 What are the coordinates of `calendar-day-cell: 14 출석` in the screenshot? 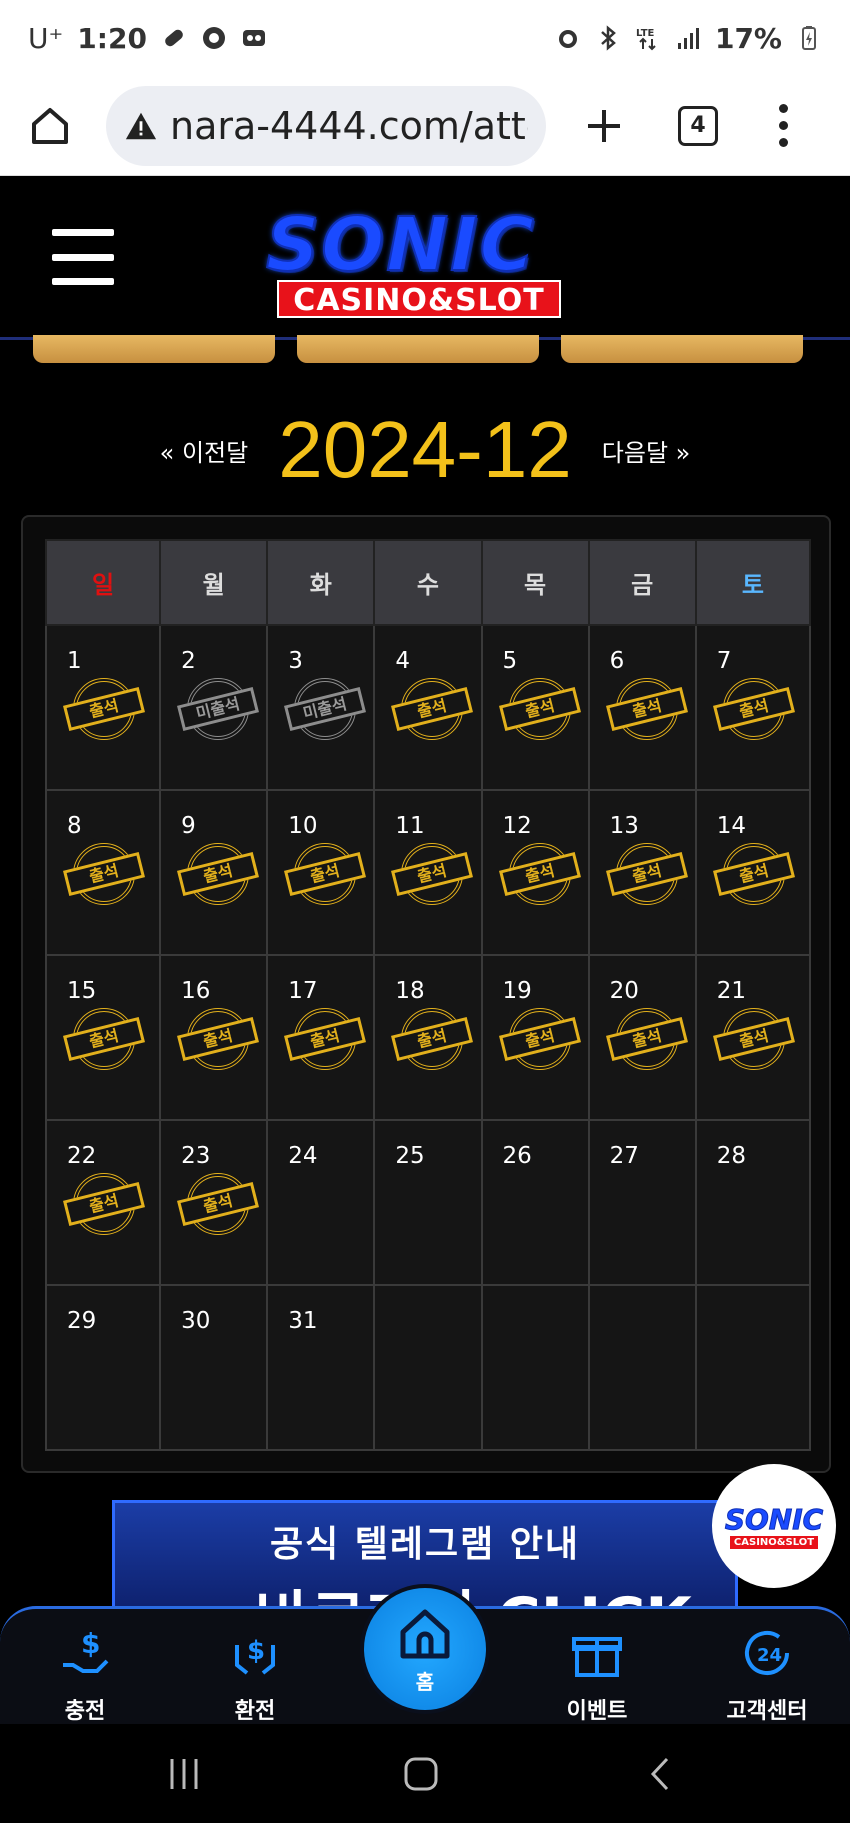 It's located at (753, 872).